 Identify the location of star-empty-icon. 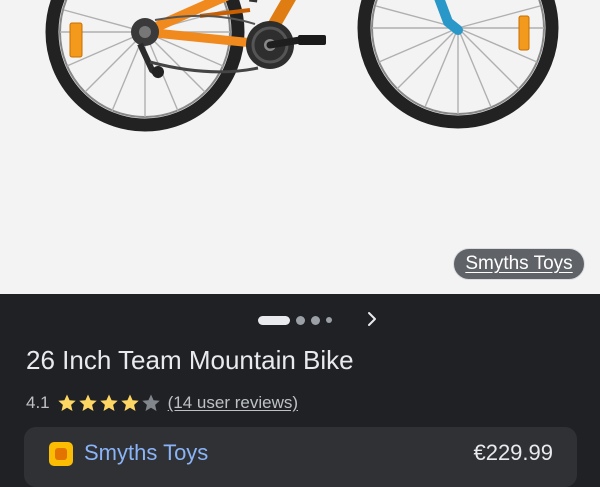
(150, 402).